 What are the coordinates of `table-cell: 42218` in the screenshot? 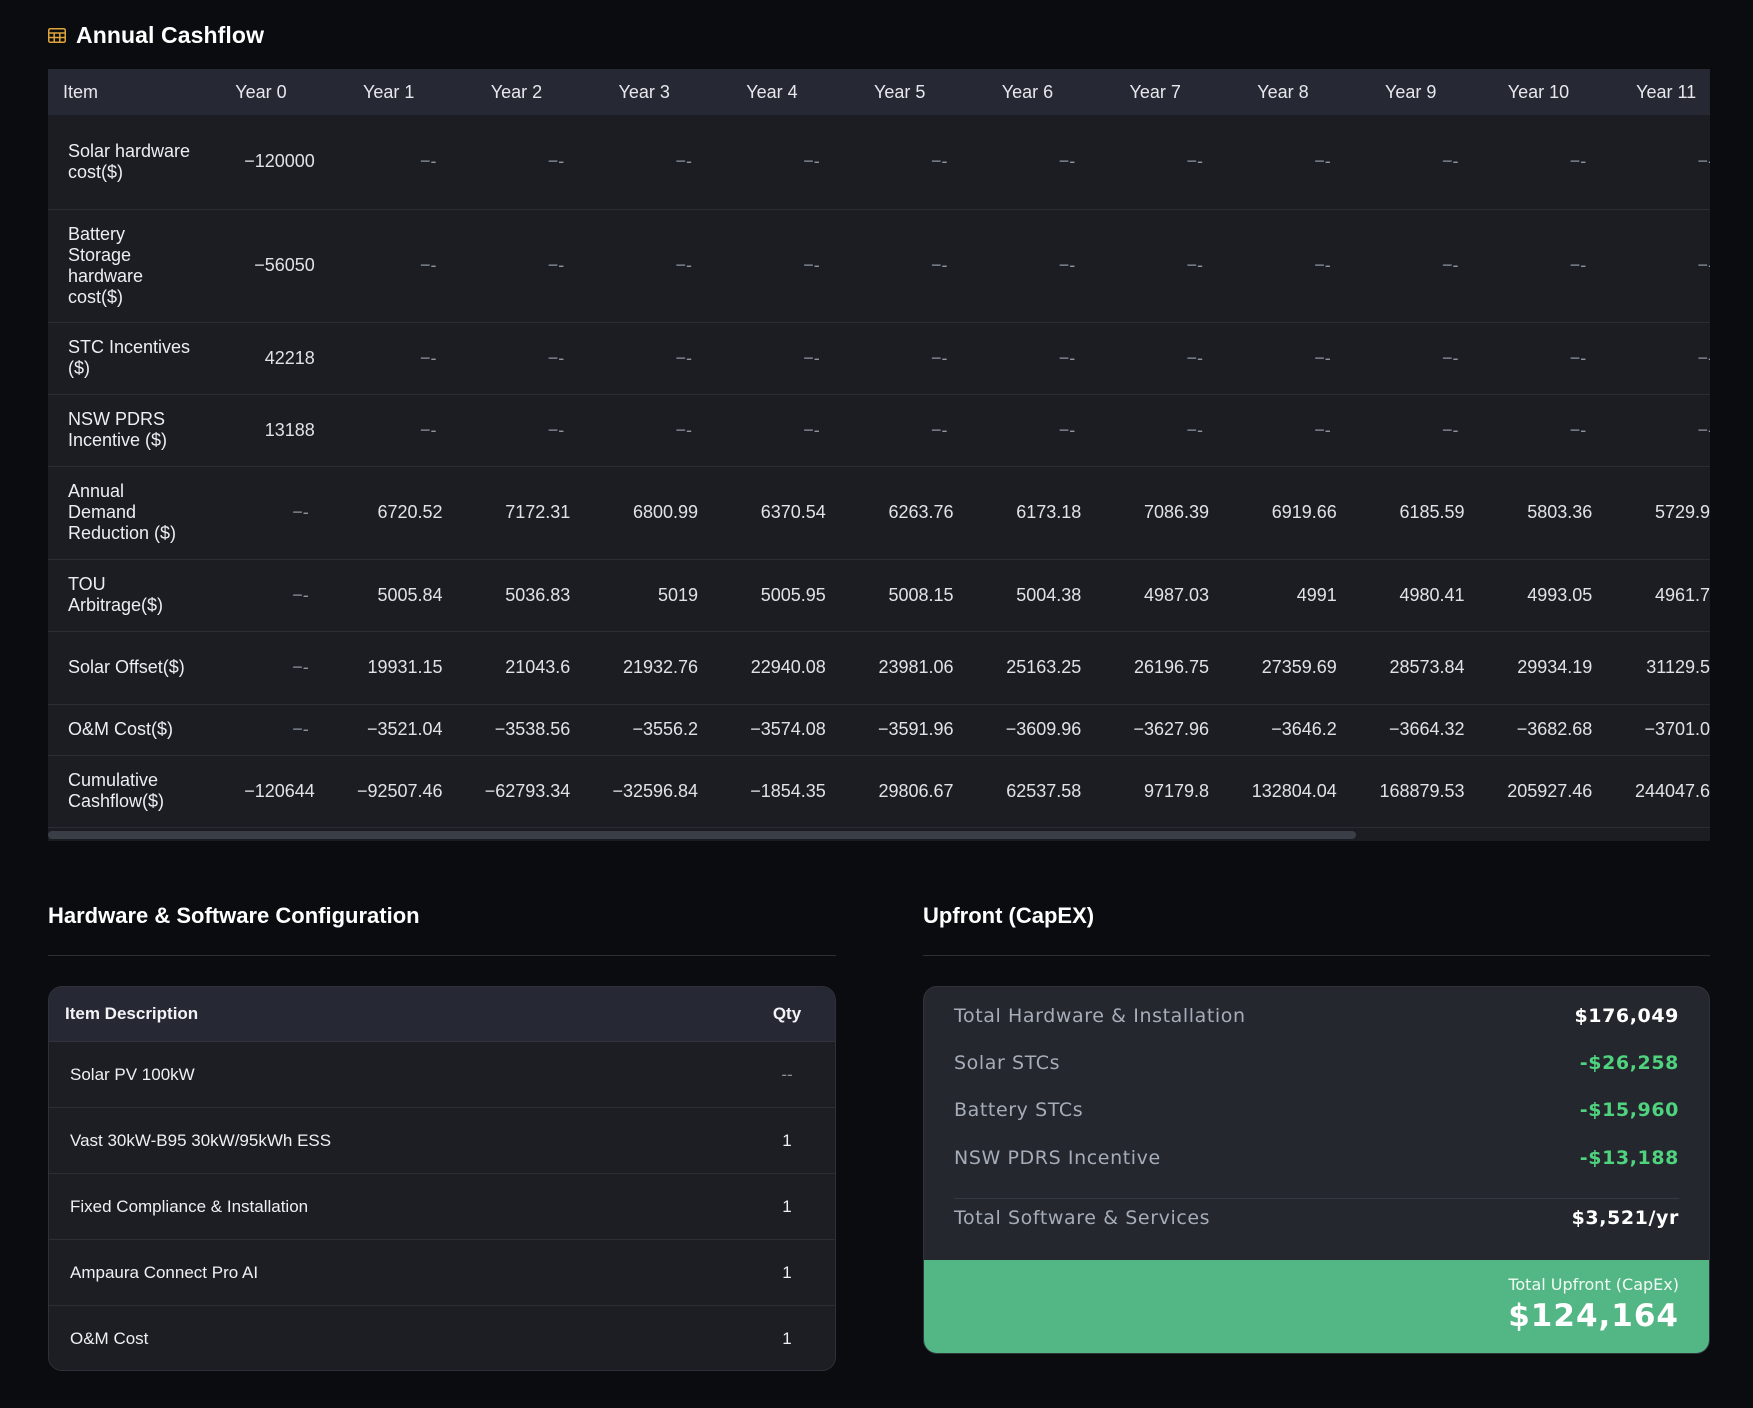 It's located at (261, 358).